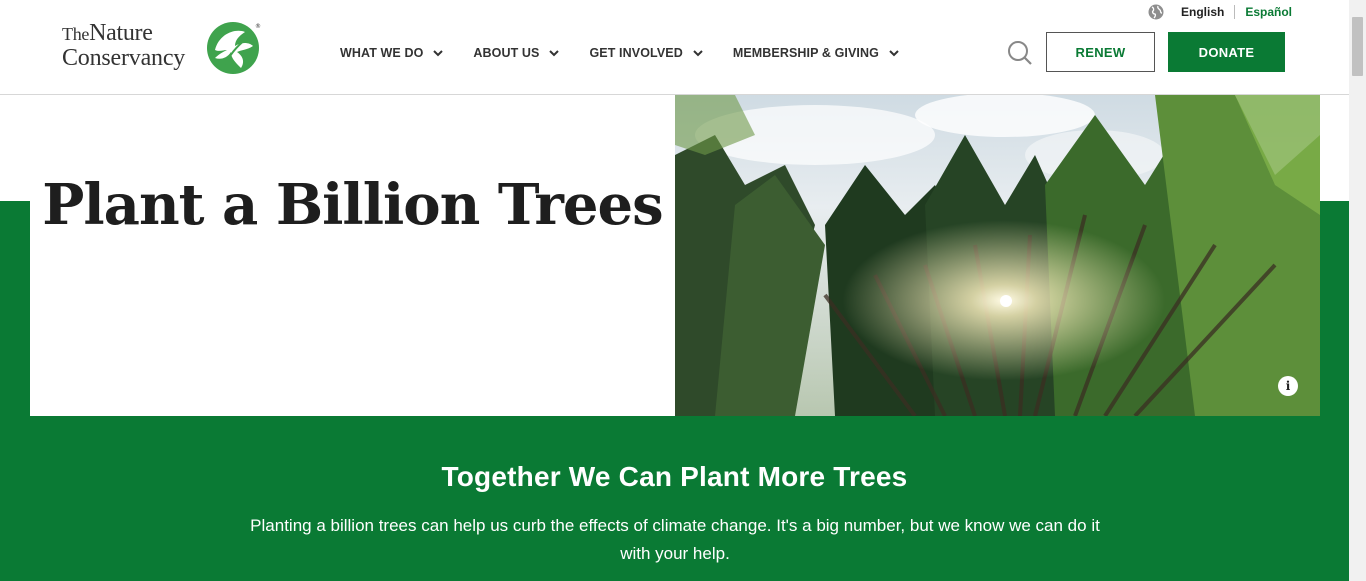 The height and width of the screenshot is (581, 1366). What do you see at coordinates (1100, 52) in the screenshot?
I see `renew-button: RENEW` at bounding box center [1100, 52].